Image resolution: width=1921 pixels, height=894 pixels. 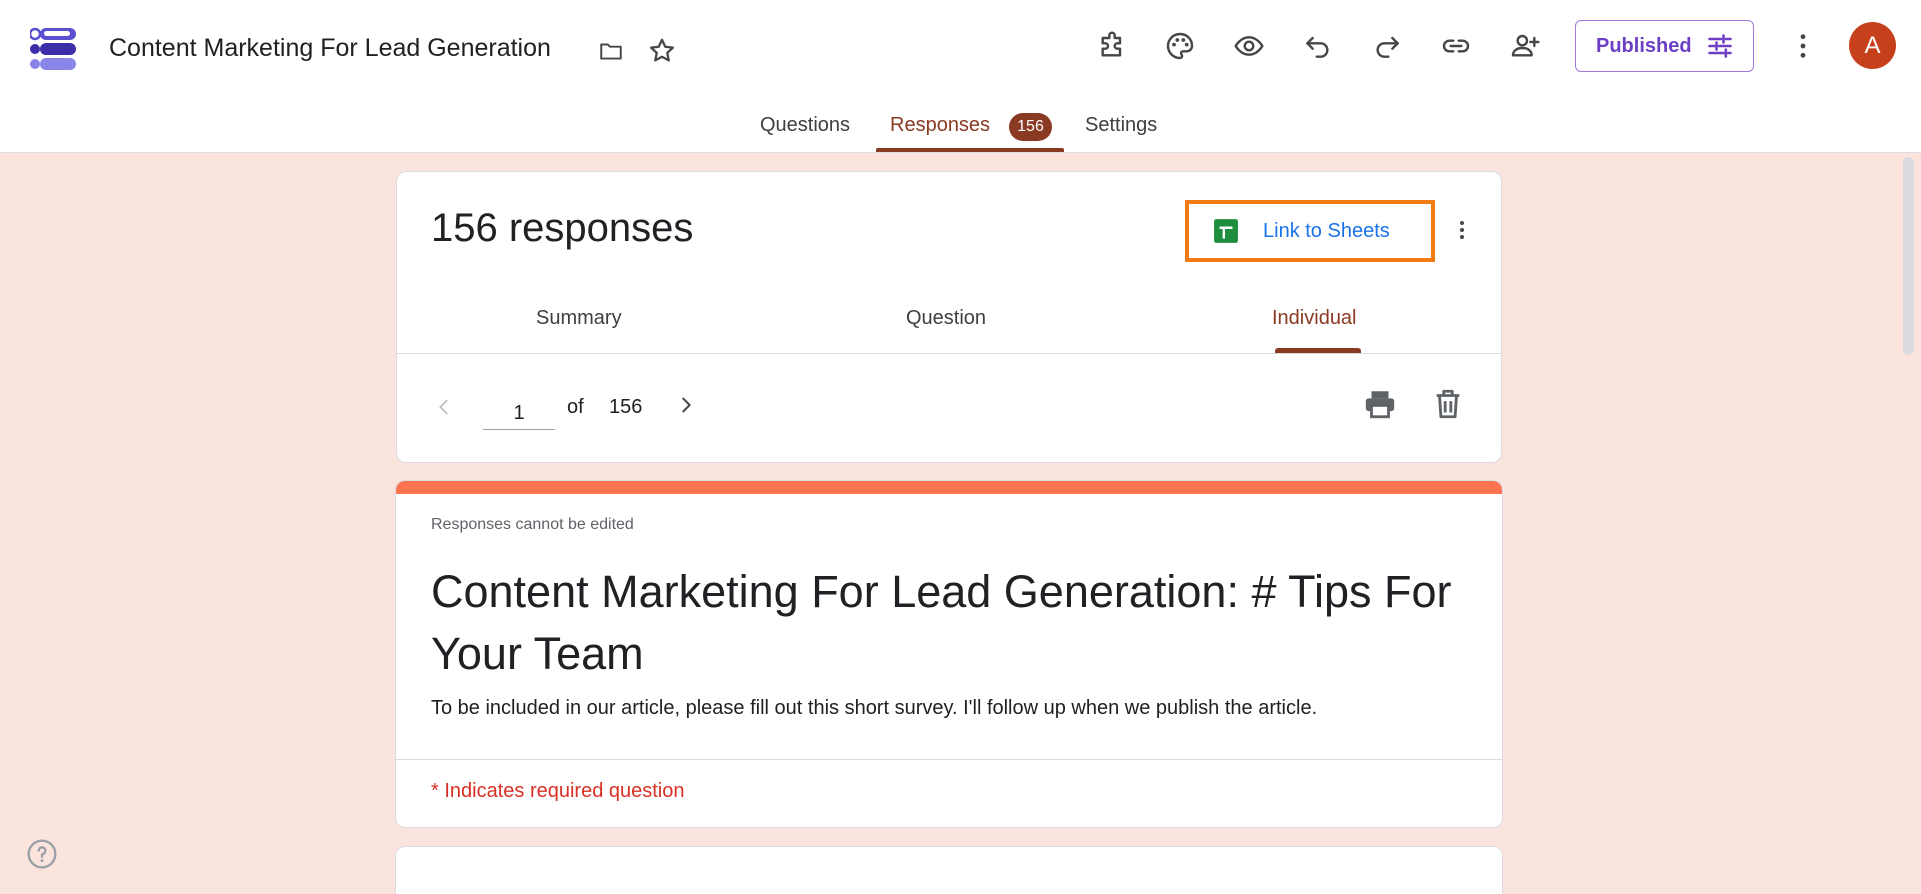 What do you see at coordinates (1318, 46) in the screenshot?
I see `undo-icon` at bounding box center [1318, 46].